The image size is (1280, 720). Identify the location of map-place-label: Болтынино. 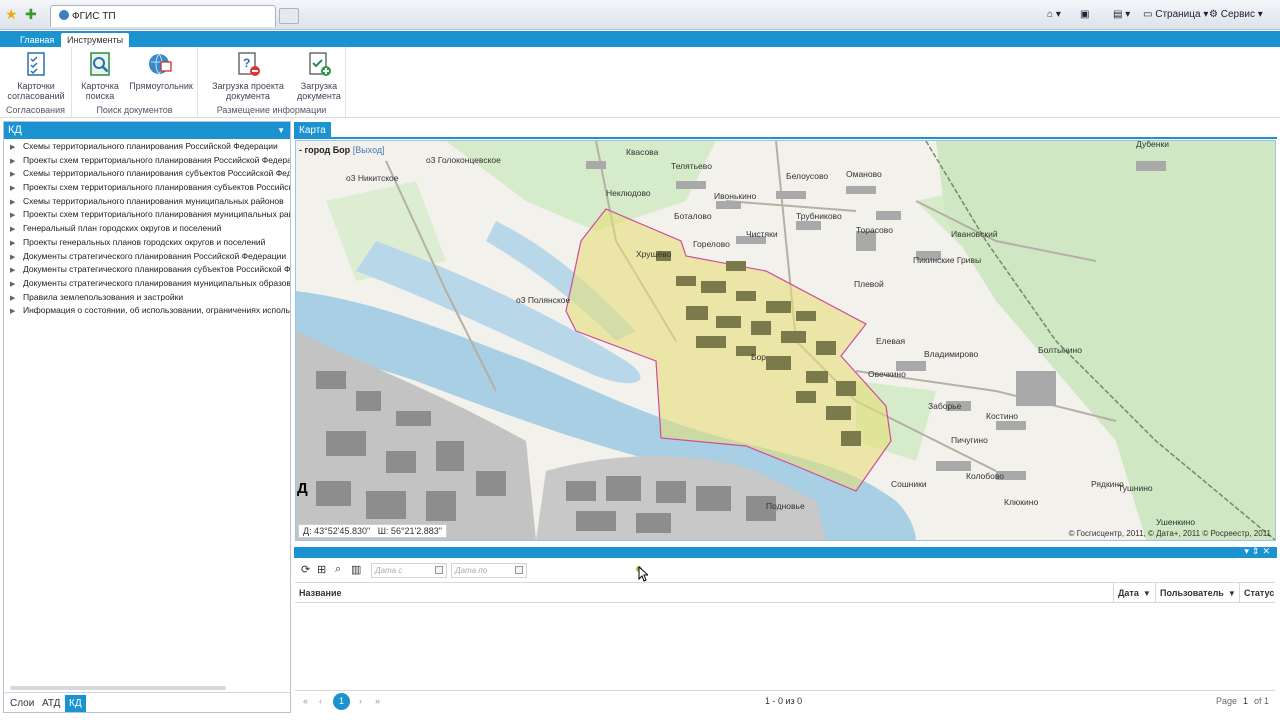
(1060, 350).